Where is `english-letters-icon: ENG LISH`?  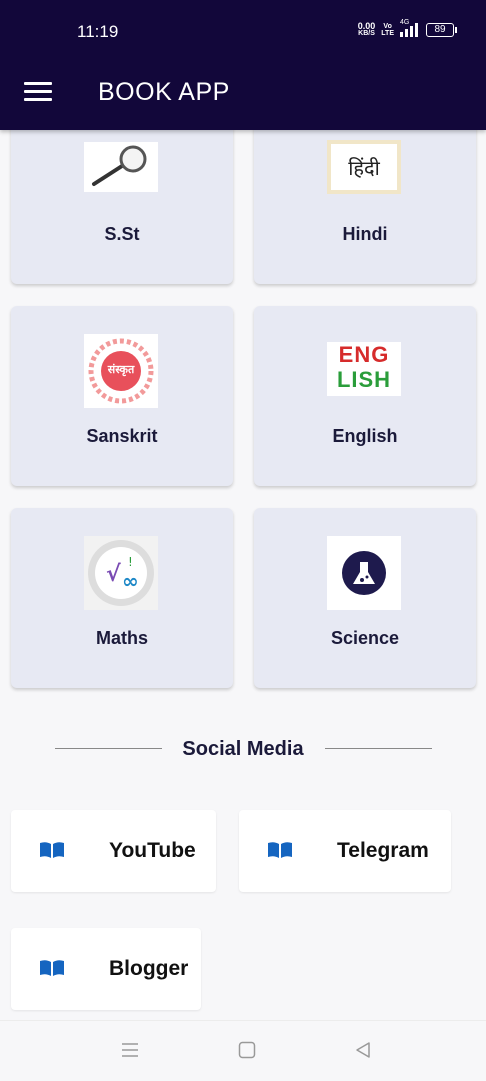 english-letters-icon: ENG LISH is located at coordinates (364, 369).